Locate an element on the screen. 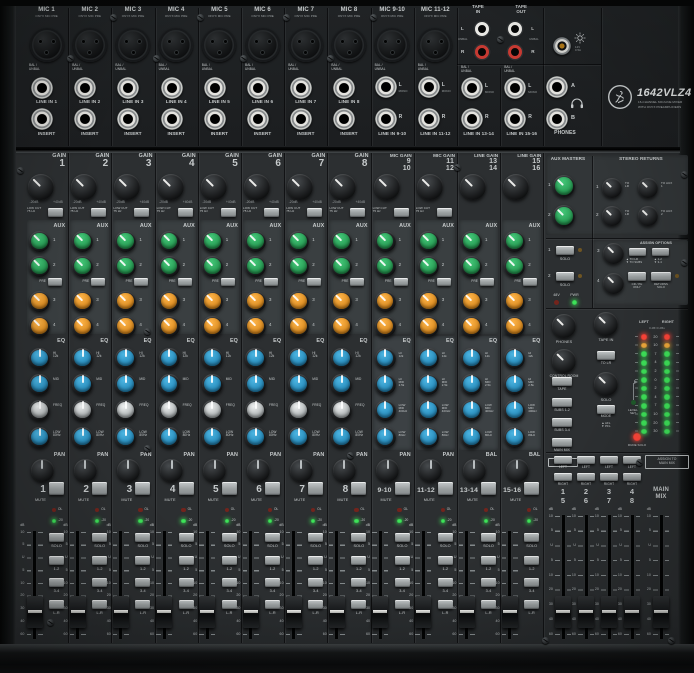  return-4-knob is located at coordinates (613, 283).